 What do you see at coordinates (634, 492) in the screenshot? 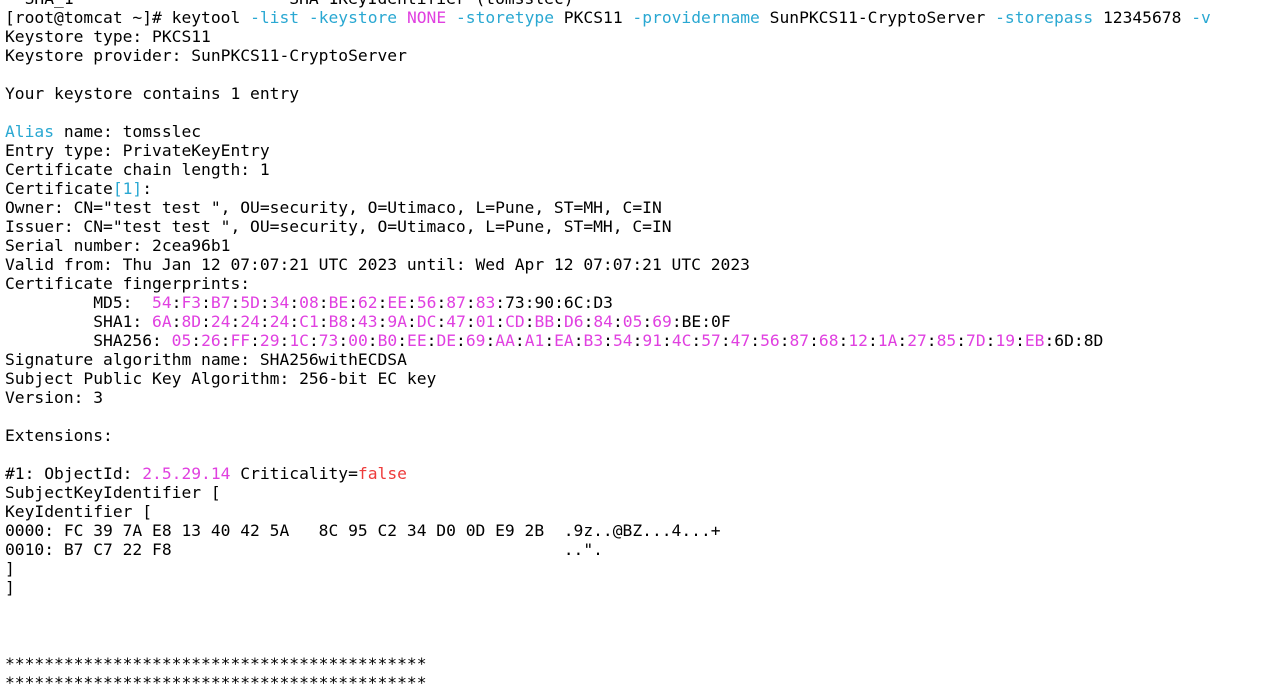
I see `terminal-line: SubjectKeyIdentifier [` at bounding box center [634, 492].